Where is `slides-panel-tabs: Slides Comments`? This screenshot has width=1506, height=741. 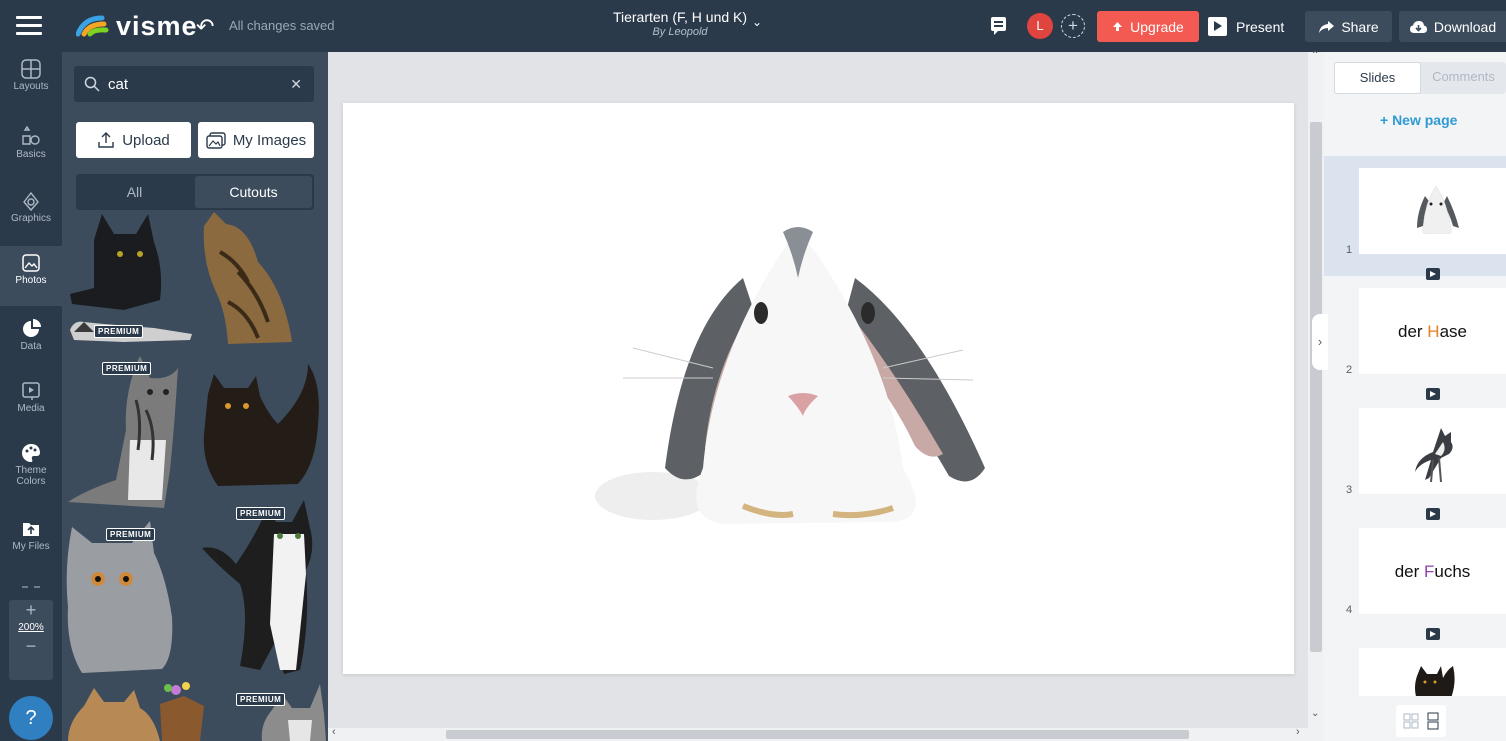
slides-panel-tabs: Slides Comments is located at coordinates (1420, 78).